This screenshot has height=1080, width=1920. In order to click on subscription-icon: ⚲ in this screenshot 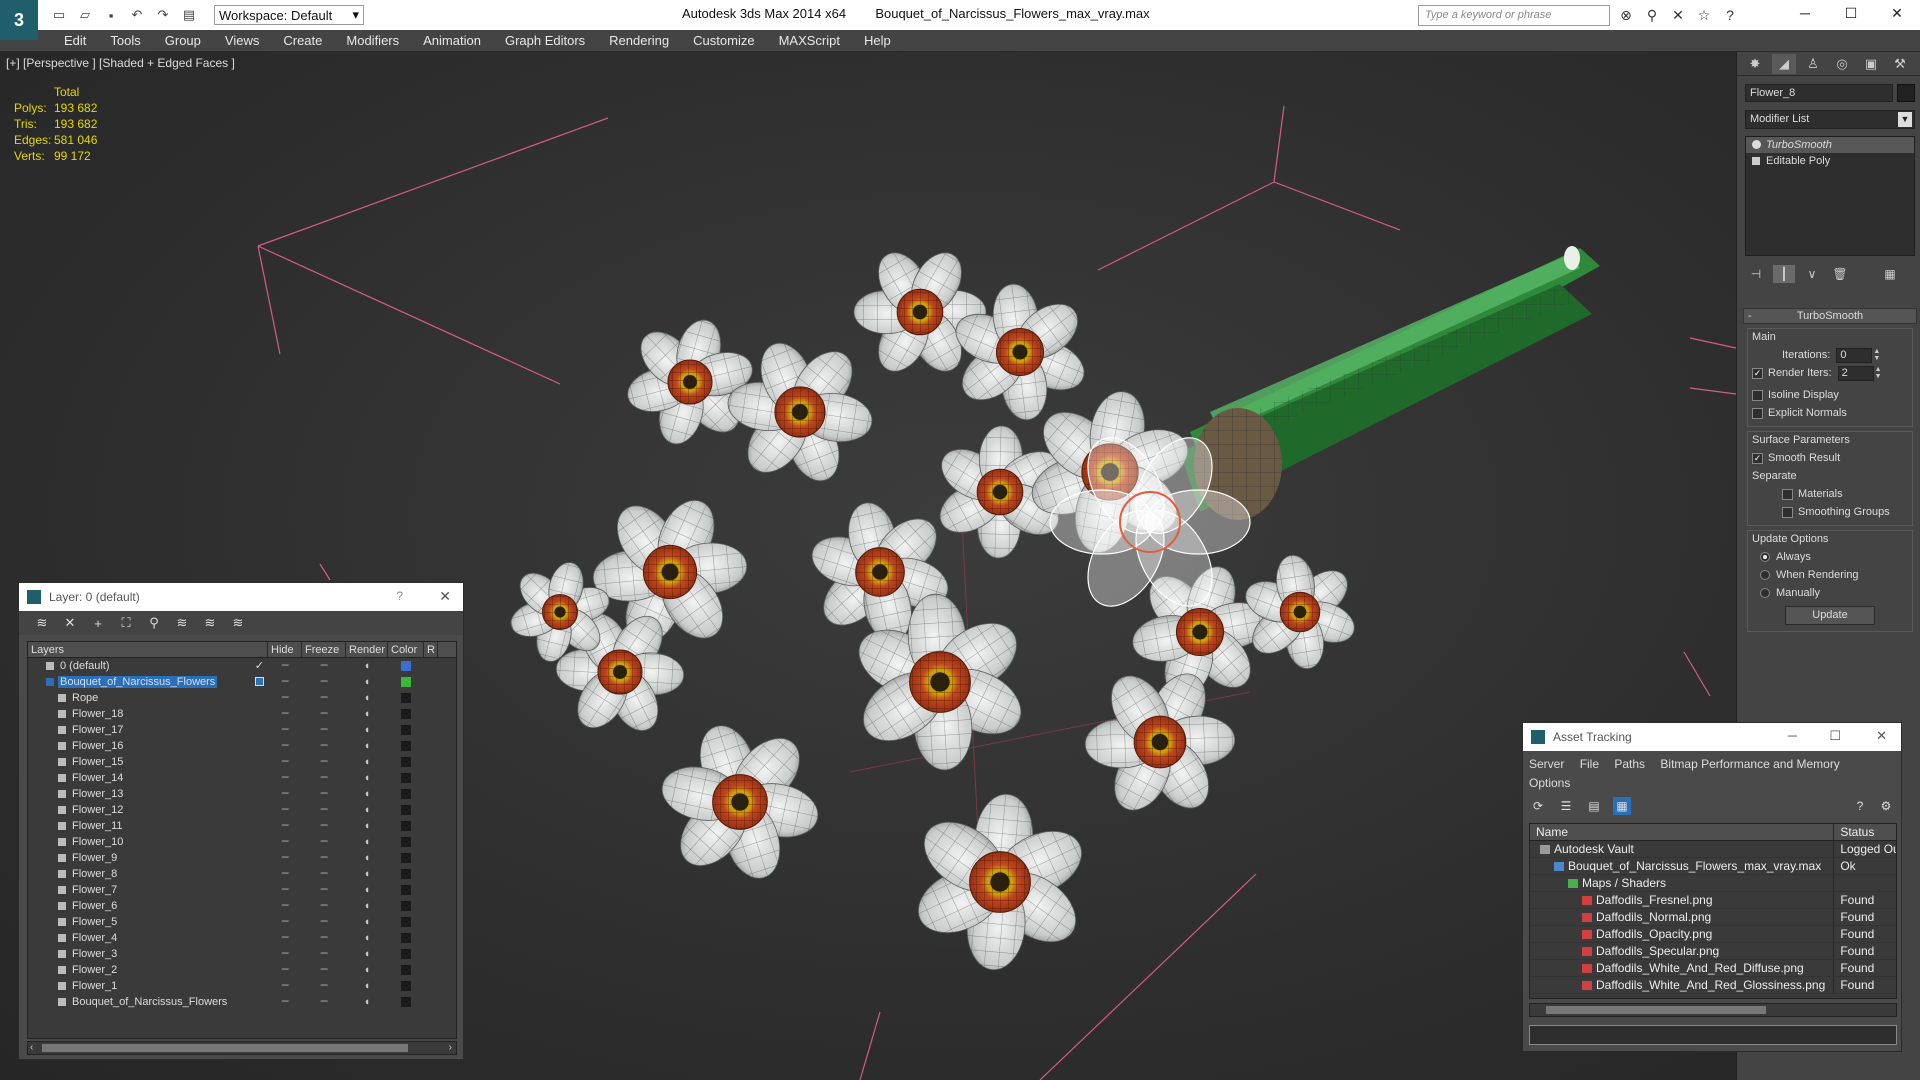, I will do `click(1652, 15)`.